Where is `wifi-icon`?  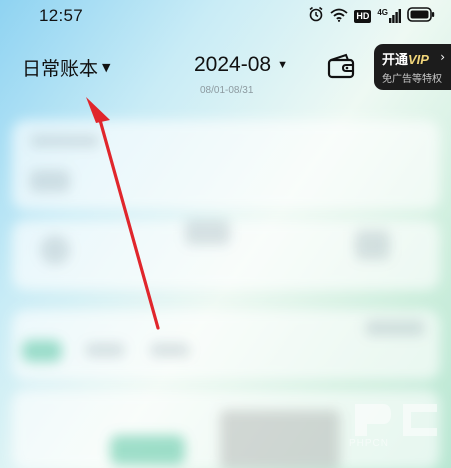 wifi-icon is located at coordinates (339, 16).